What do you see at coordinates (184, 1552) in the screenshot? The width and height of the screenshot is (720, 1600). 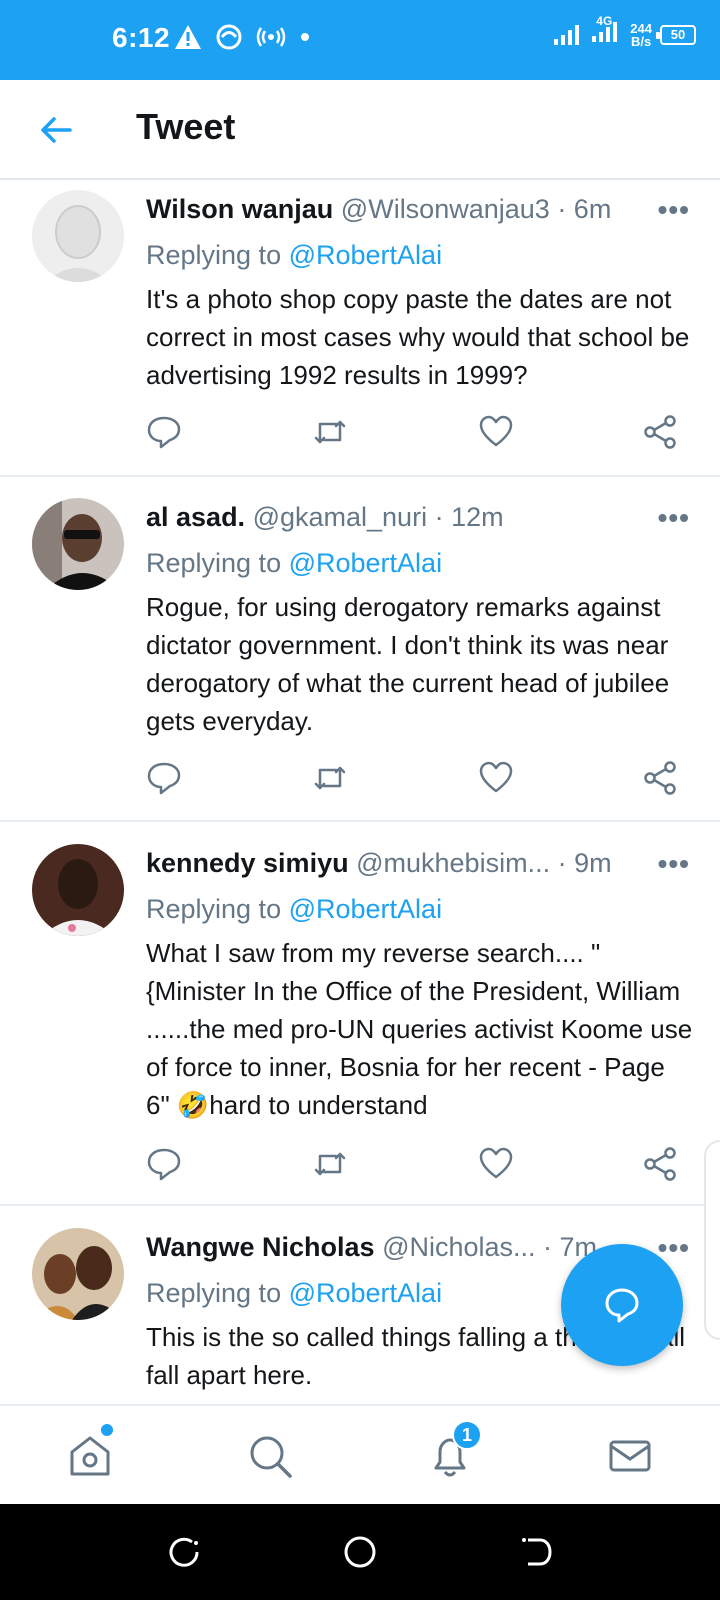 I see `recents-icon` at bounding box center [184, 1552].